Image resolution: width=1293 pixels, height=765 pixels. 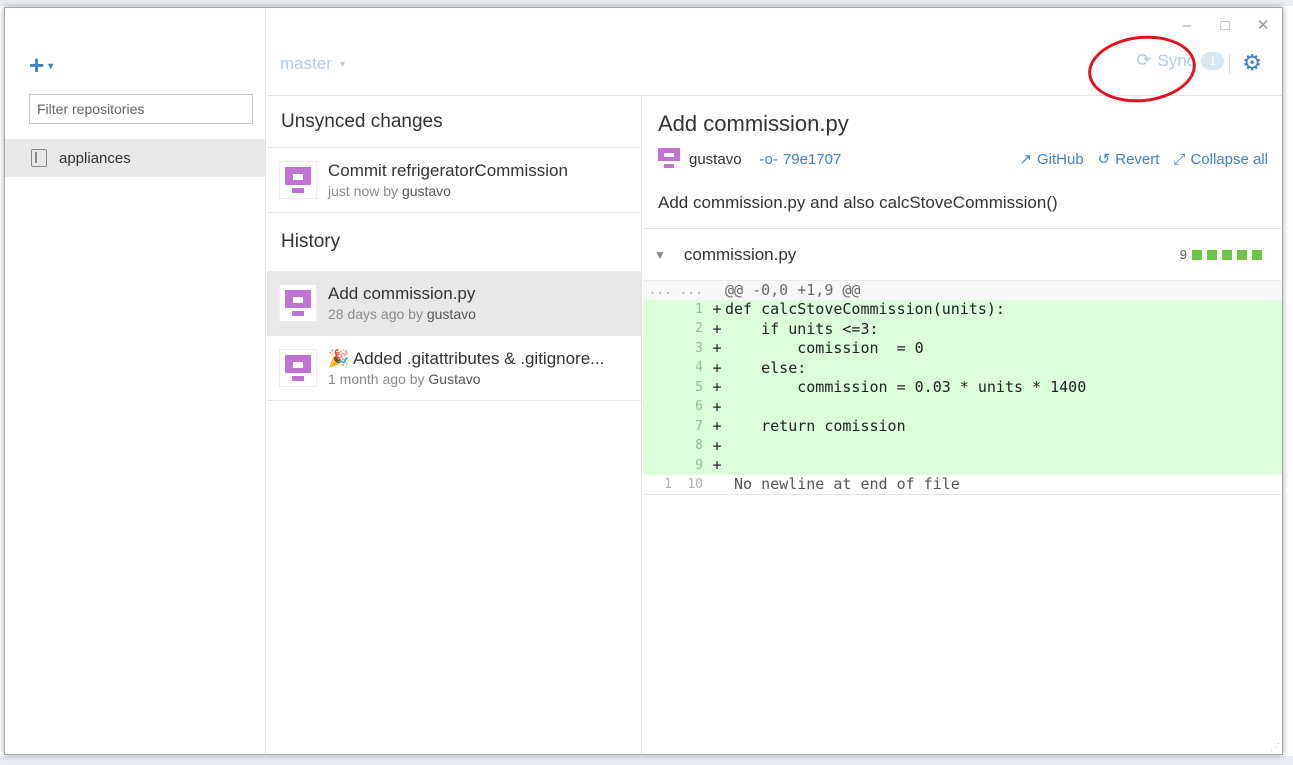 I want to click on diff-line-added: 1 + def calcStoveCommission(units):, so click(x=962, y=309).